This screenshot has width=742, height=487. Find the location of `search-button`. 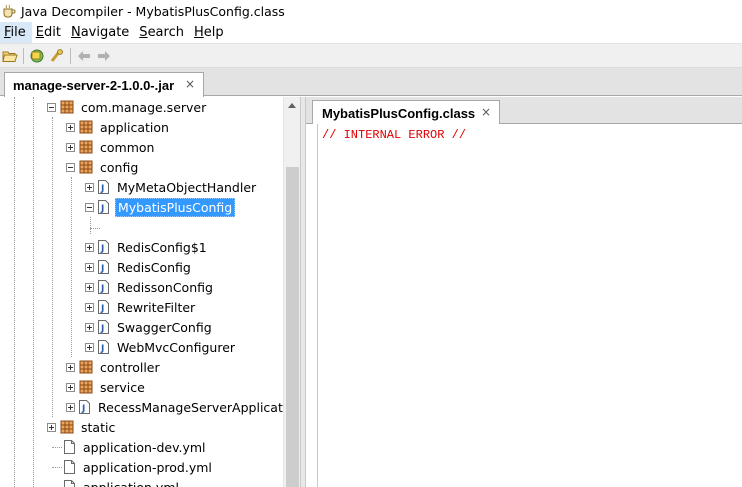

search-button is located at coordinates (57, 56).